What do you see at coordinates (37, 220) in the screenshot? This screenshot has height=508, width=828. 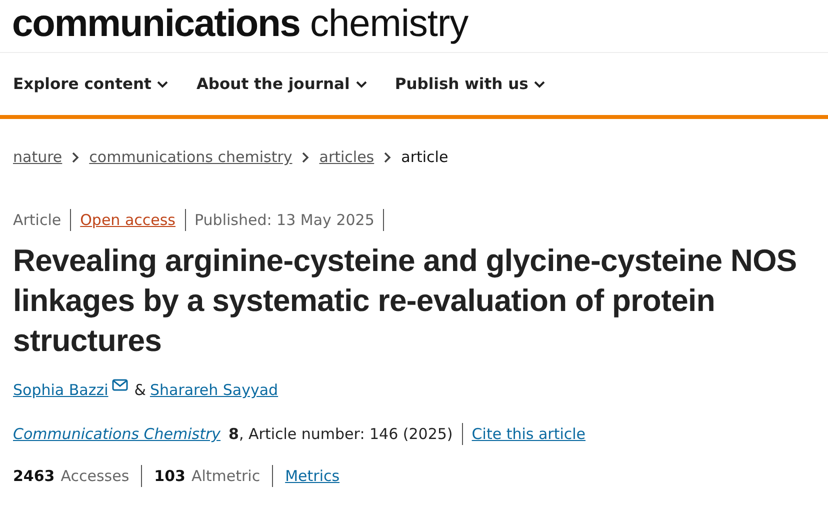 I see `article-meta: Article` at bounding box center [37, 220].